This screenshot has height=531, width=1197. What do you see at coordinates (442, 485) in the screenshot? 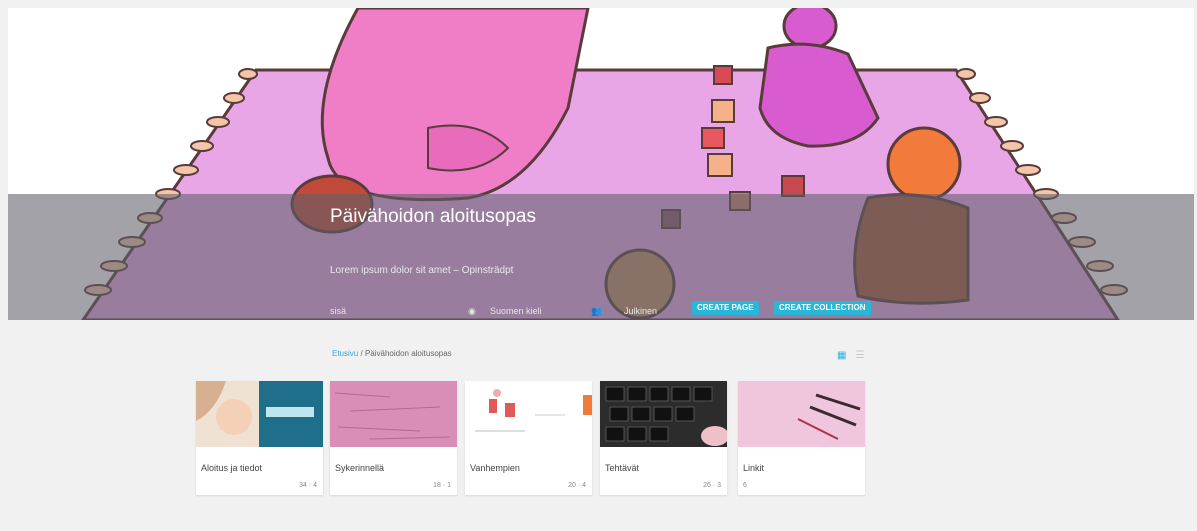
I see `card-footer: 18 · 1` at bounding box center [442, 485].